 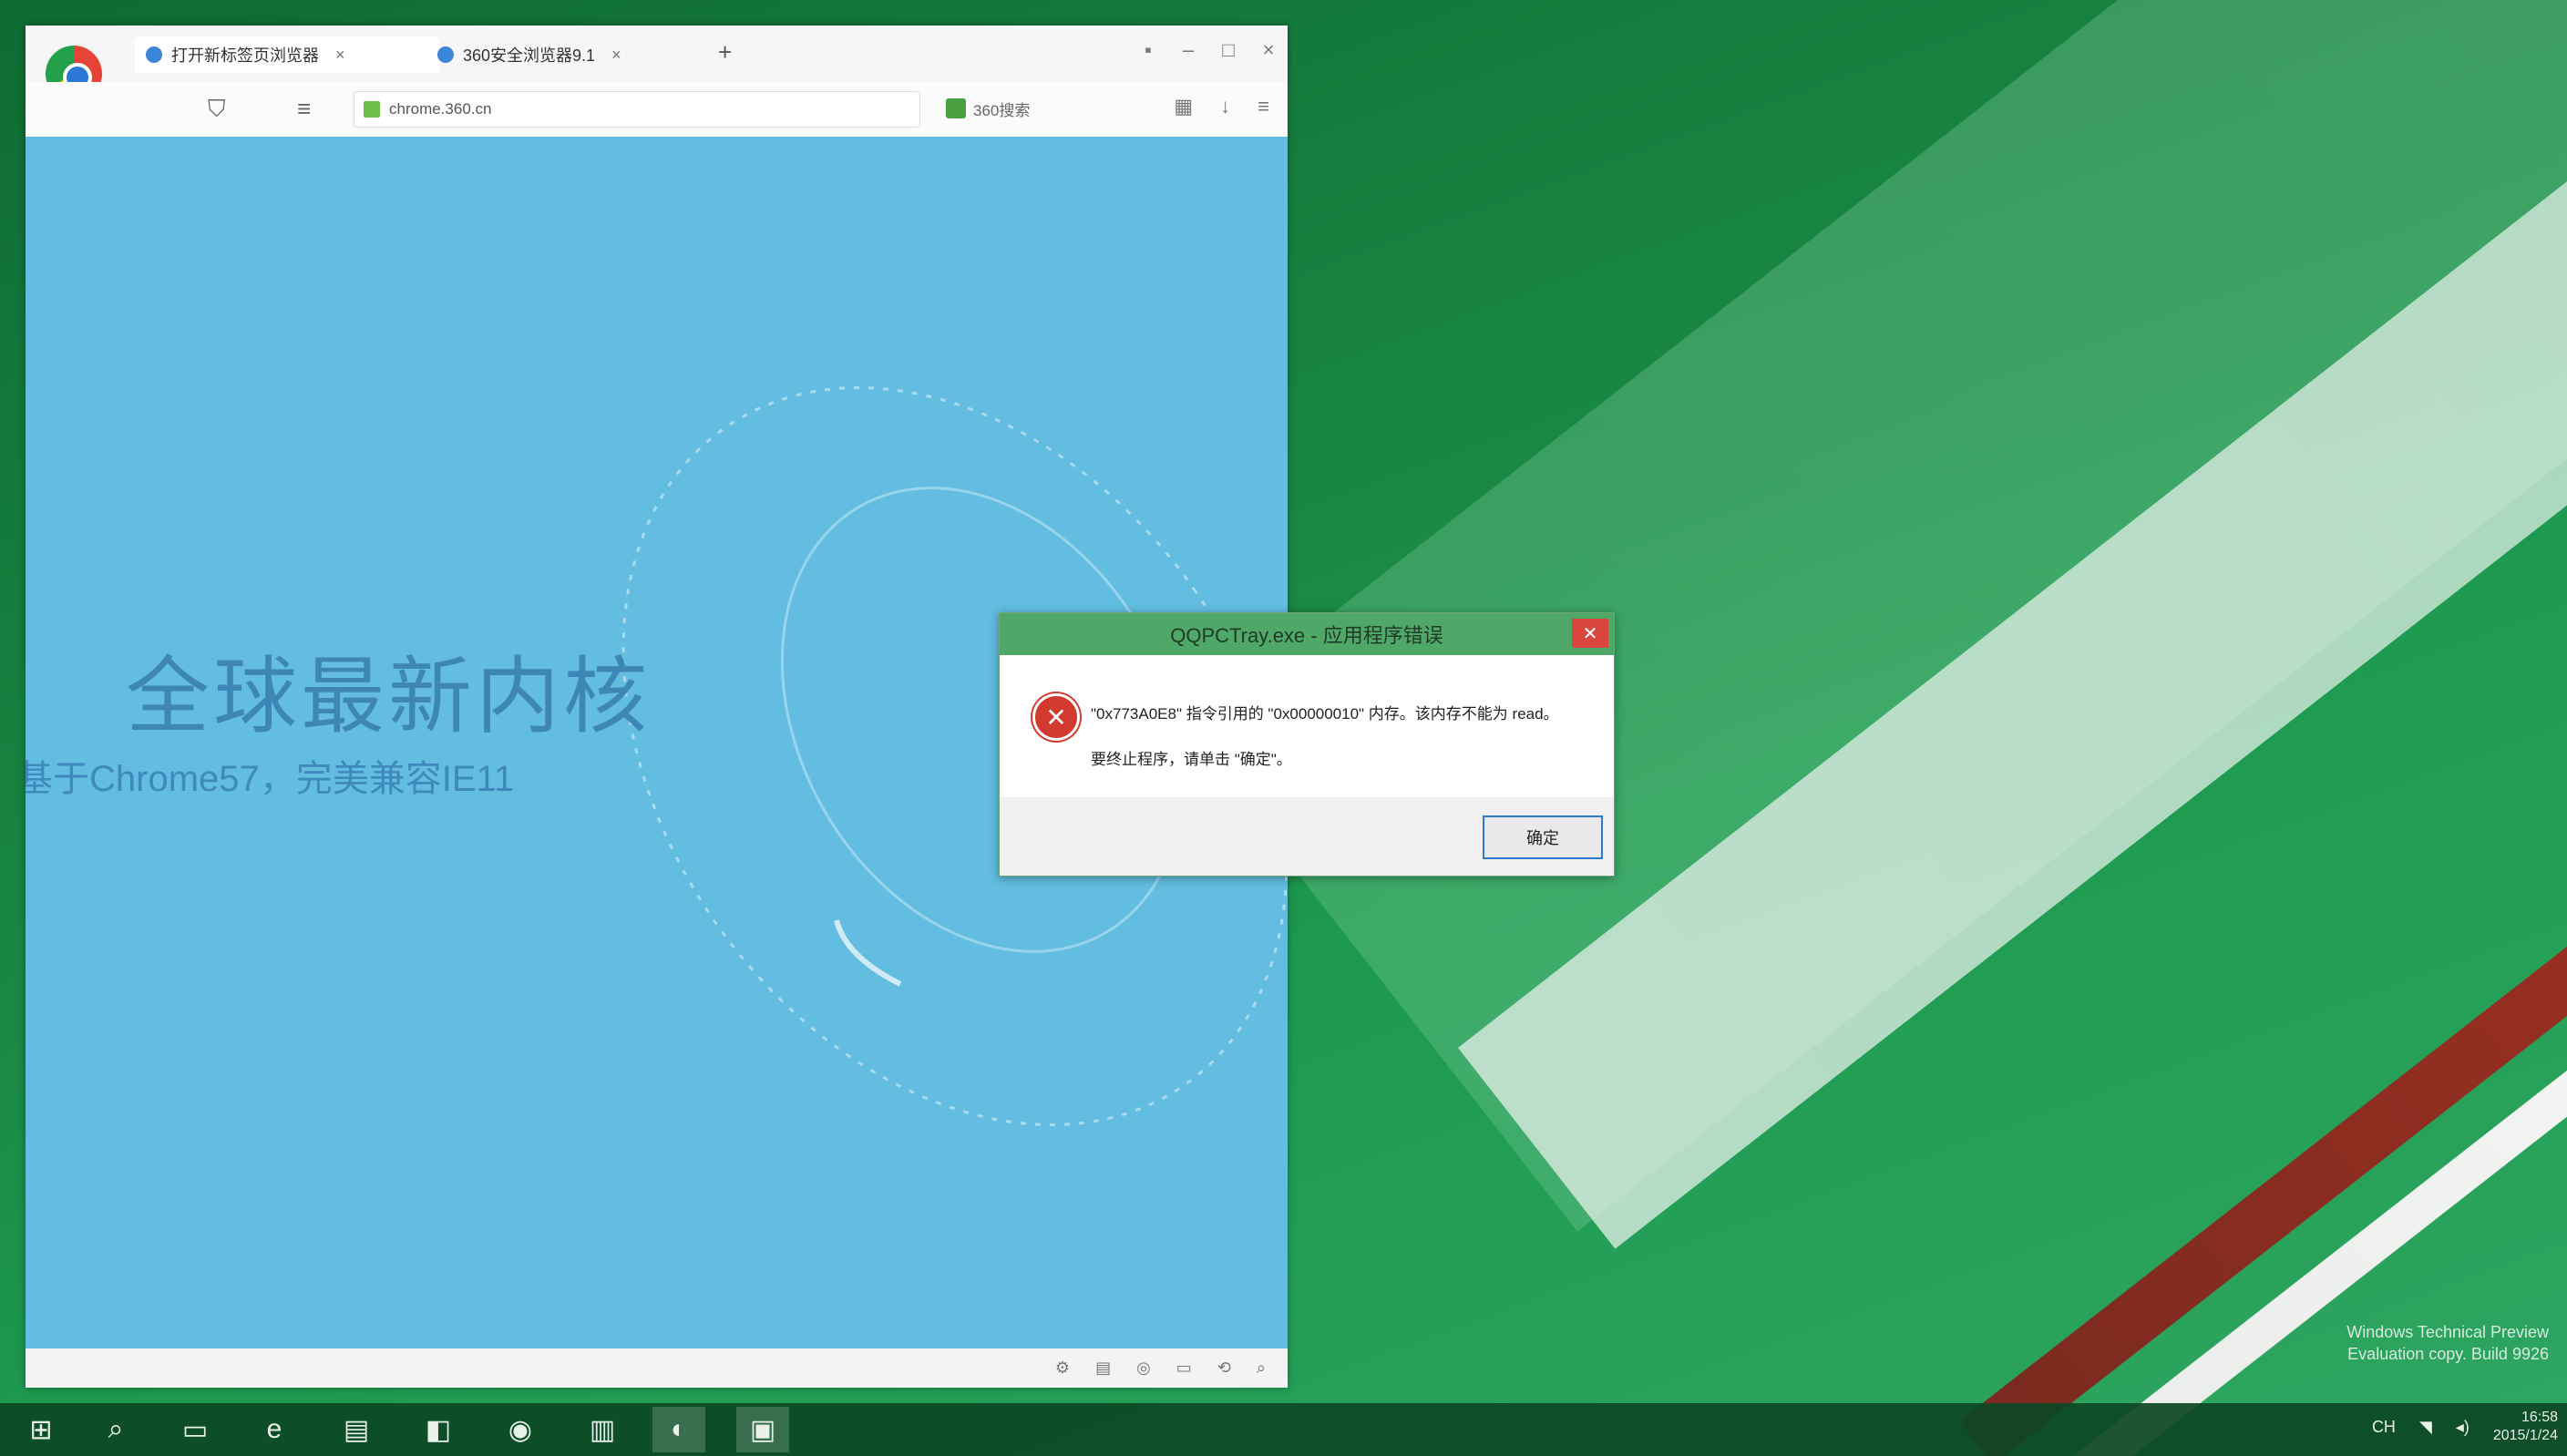 I want to click on download-icon: ↓, so click(x=1225, y=107).